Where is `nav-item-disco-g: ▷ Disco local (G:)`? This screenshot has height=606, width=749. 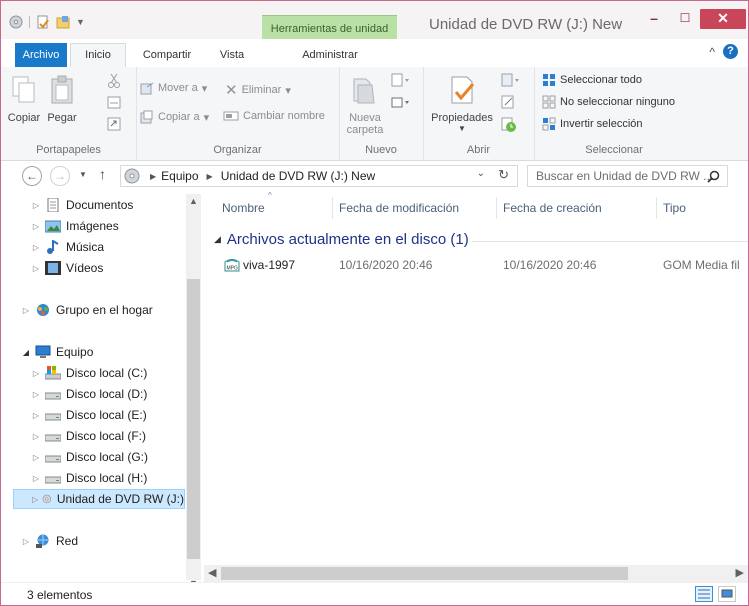 nav-item-disco-g: ▷ Disco local (G:) is located at coordinates (89, 457).